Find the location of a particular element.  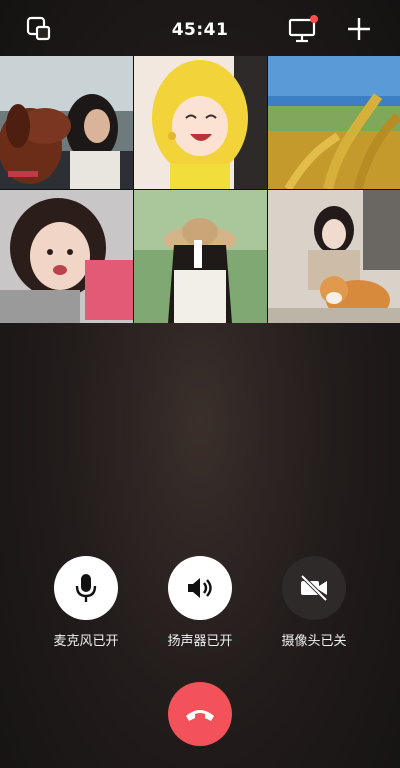

microphone-icon is located at coordinates (86, 588).